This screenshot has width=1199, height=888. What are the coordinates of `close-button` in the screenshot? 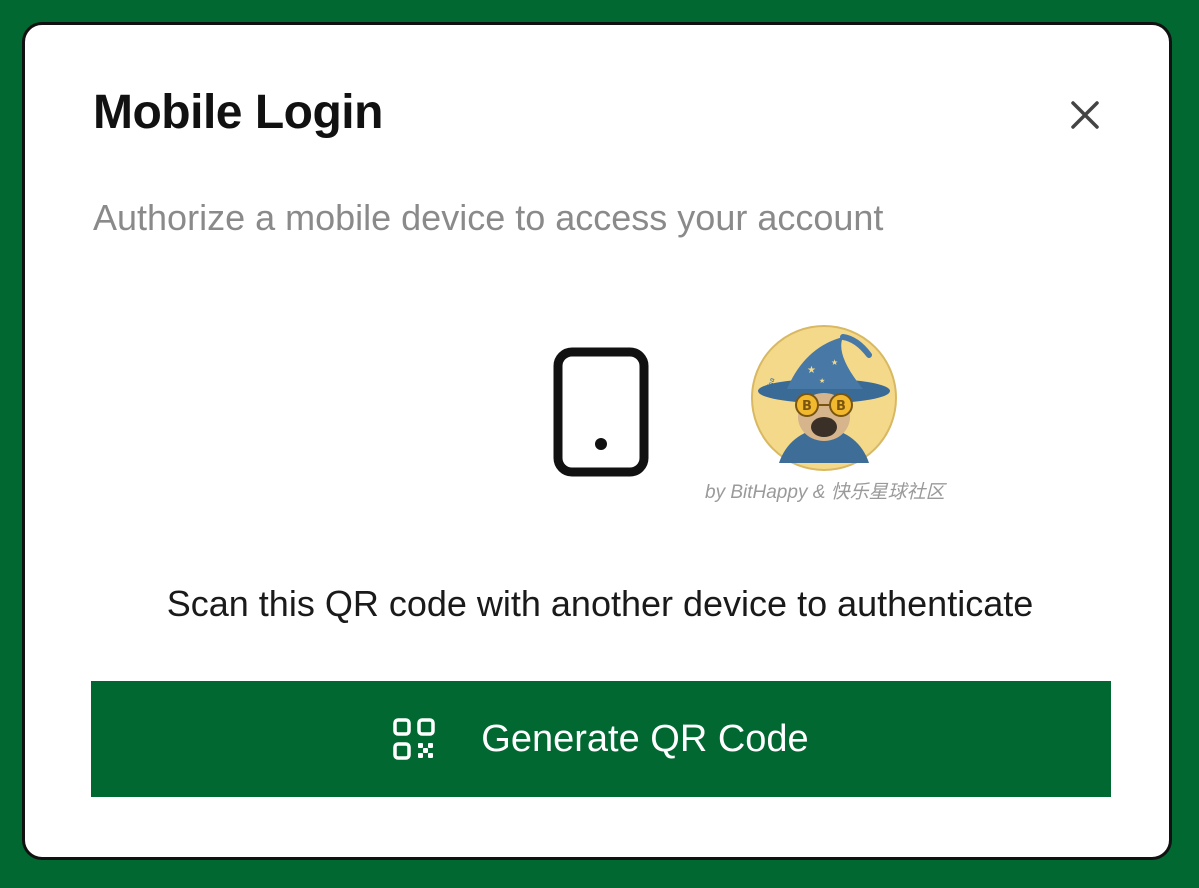 It's located at (1085, 115).